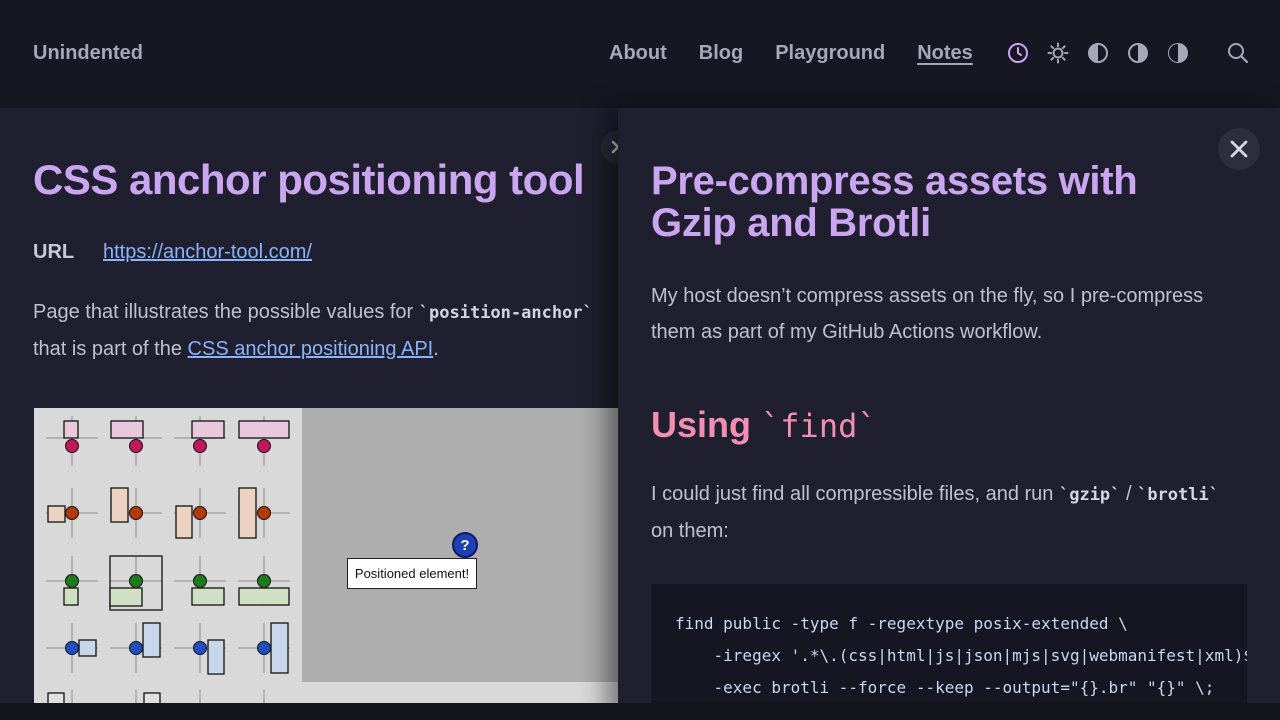  I want to click on brand-link: Unindented, so click(88, 53).